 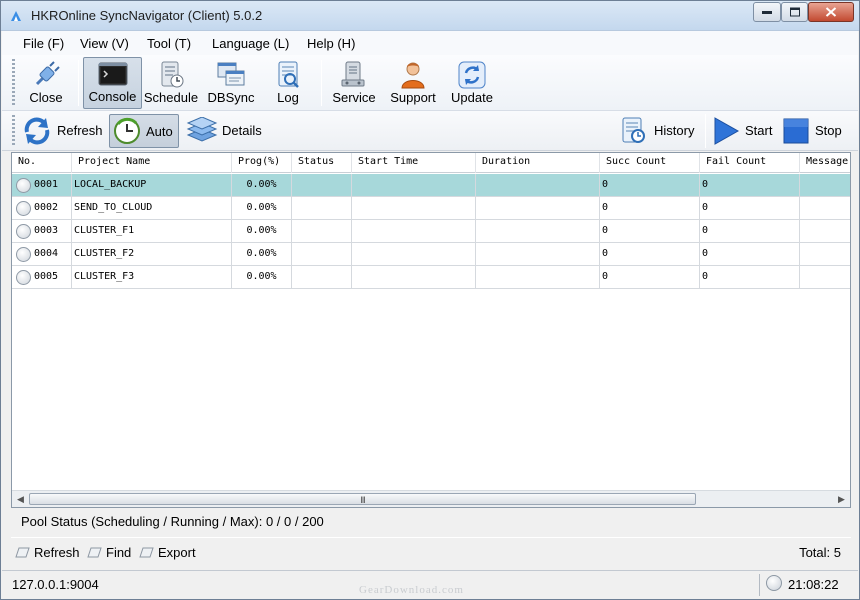 What do you see at coordinates (169, 43) in the screenshot?
I see `menu-tool: Tool (T)` at bounding box center [169, 43].